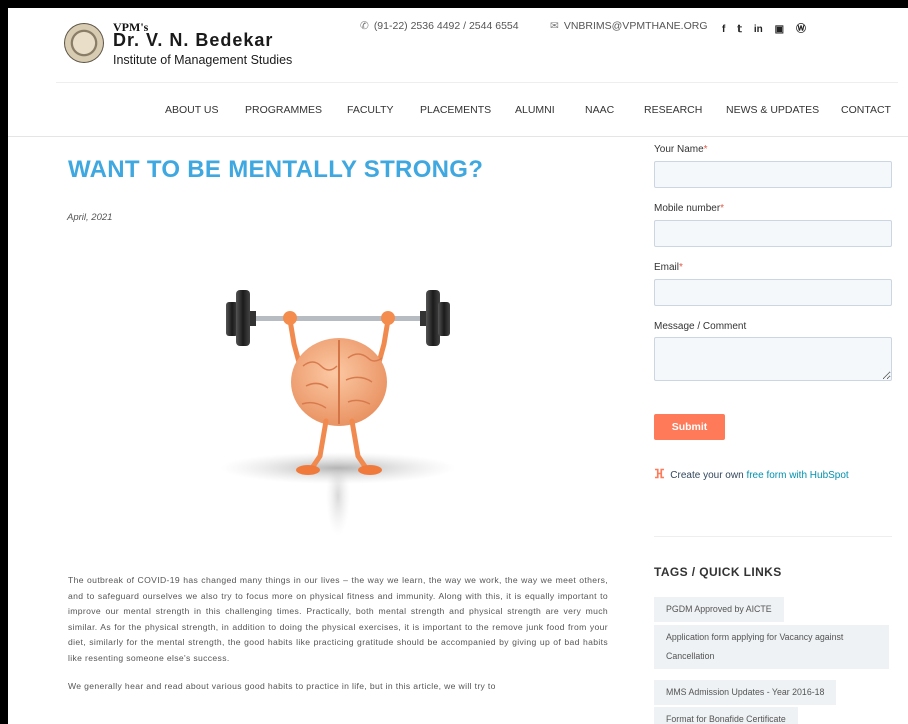 This screenshot has height=724, width=908. Describe the element at coordinates (554, 26) in the screenshot. I see `envelope-icon: ✉` at that location.